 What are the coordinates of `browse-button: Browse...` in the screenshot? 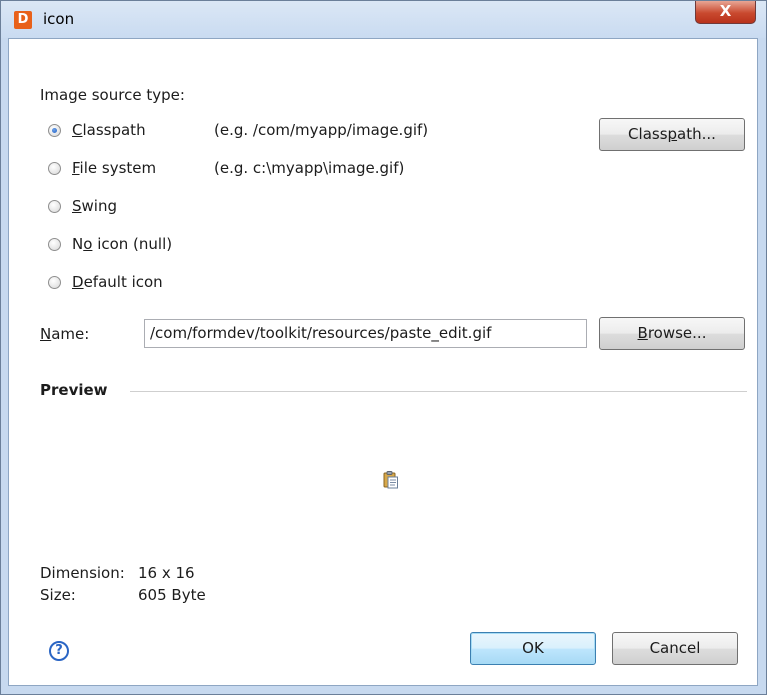 It's located at (672, 333).